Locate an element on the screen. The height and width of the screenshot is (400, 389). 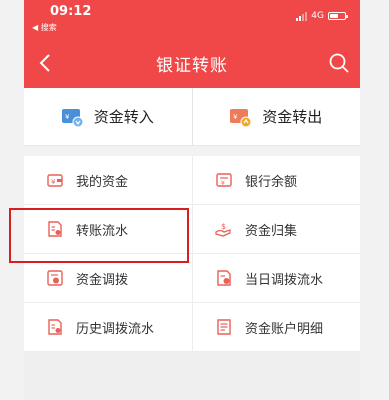
status-indicators: 4G is located at coordinates (322, 16).